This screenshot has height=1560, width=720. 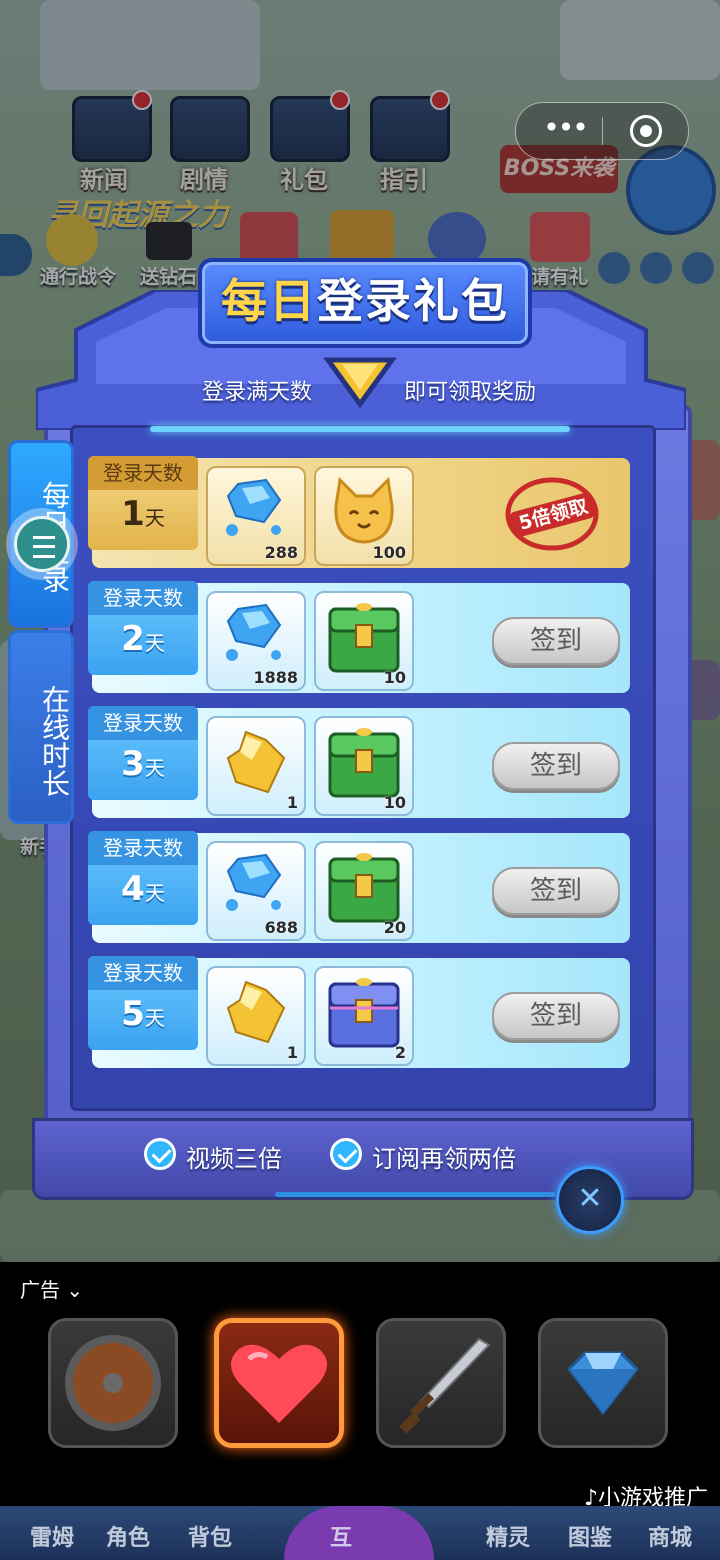 I want to click on day-number: 5天, so click(x=143, y=1014).